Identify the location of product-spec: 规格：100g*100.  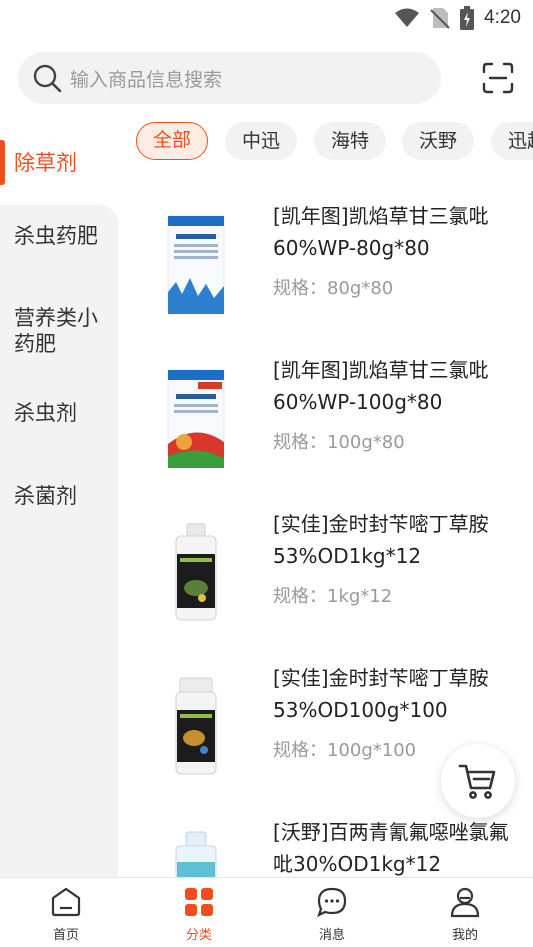
(345, 750).